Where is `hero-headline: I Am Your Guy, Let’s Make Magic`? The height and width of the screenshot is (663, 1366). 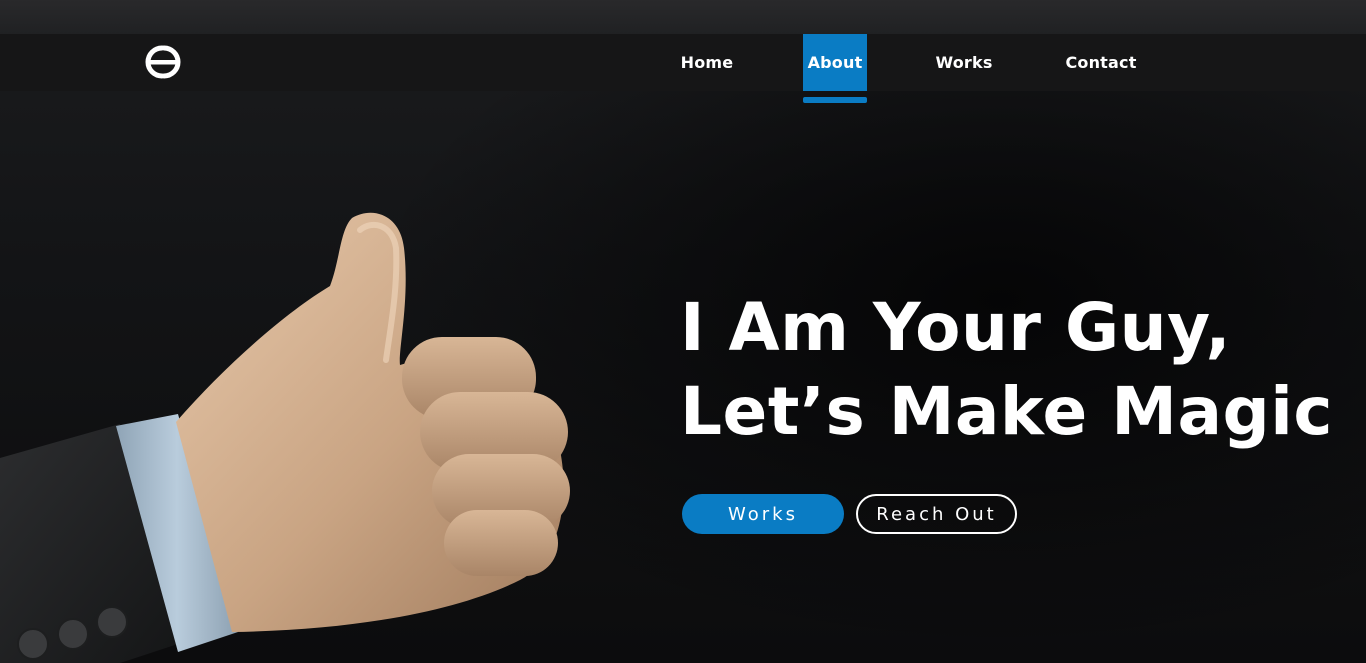
hero-headline: I Am Your Guy, Let’s Make Magic is located at coordinates (1010, 370).